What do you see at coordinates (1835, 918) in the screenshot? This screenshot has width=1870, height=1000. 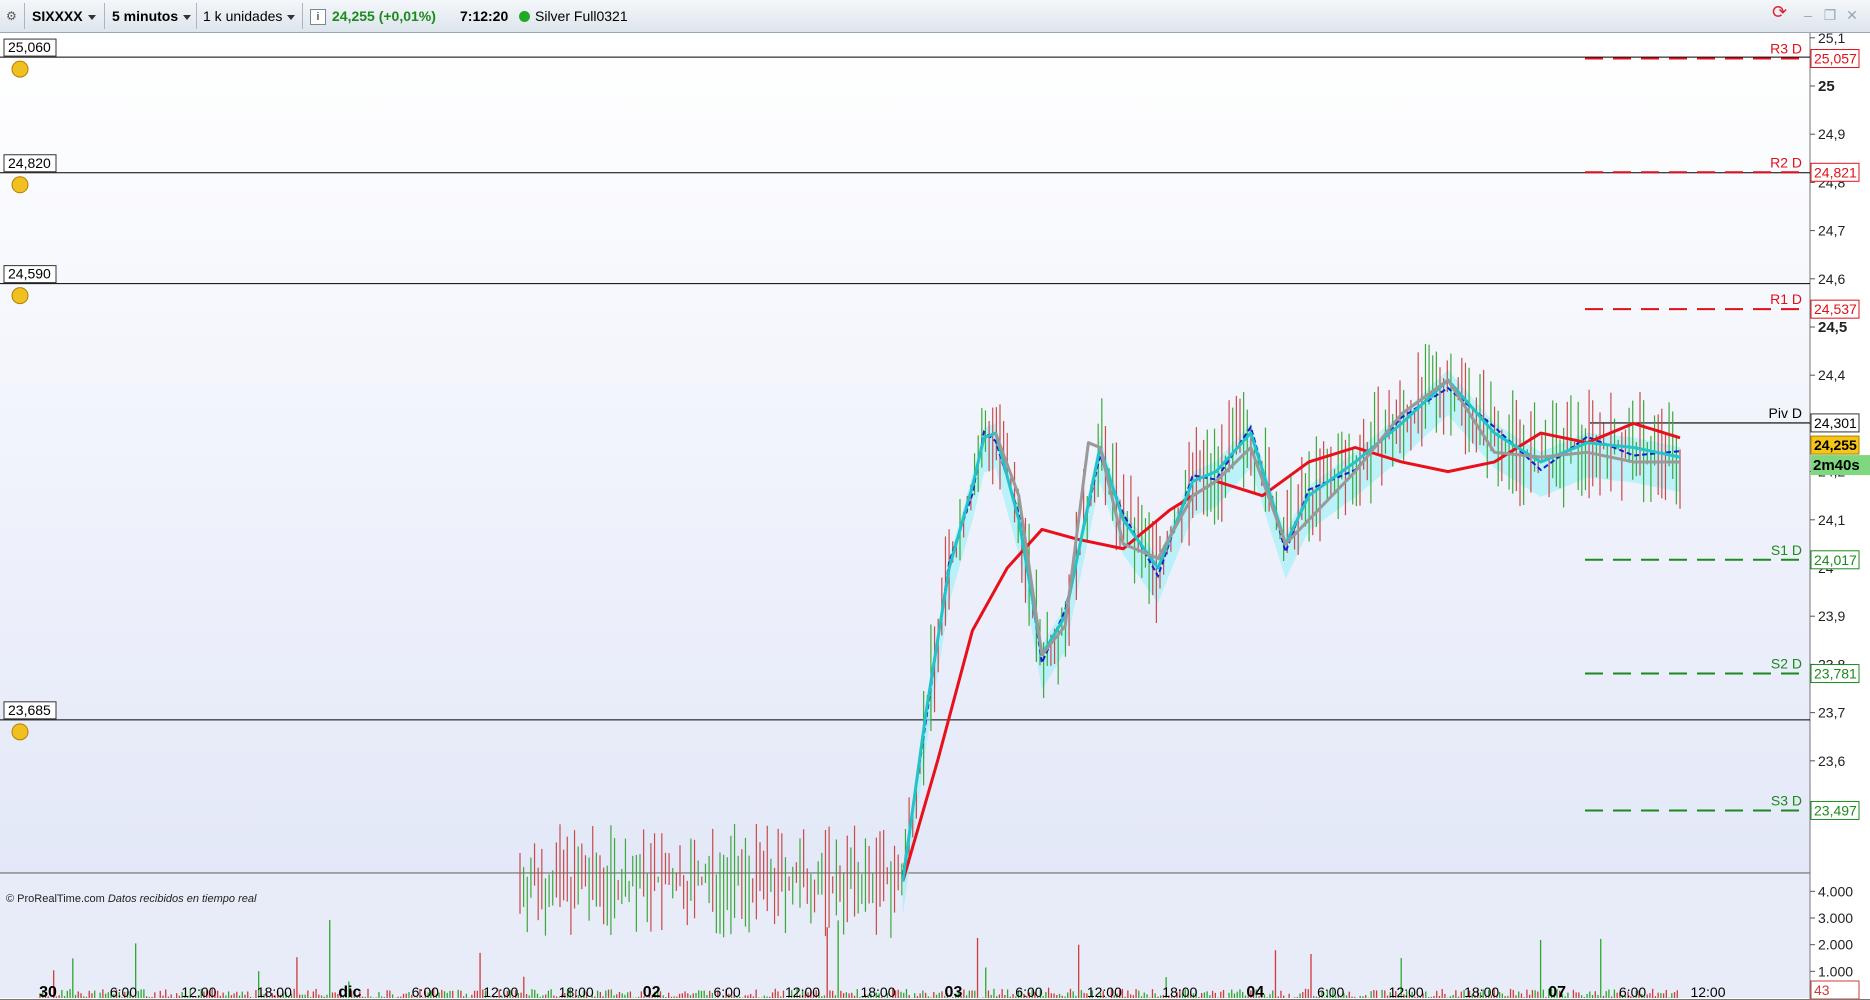 I see `volume-tick-label: 3.000` at bounding box center [1835, 918].